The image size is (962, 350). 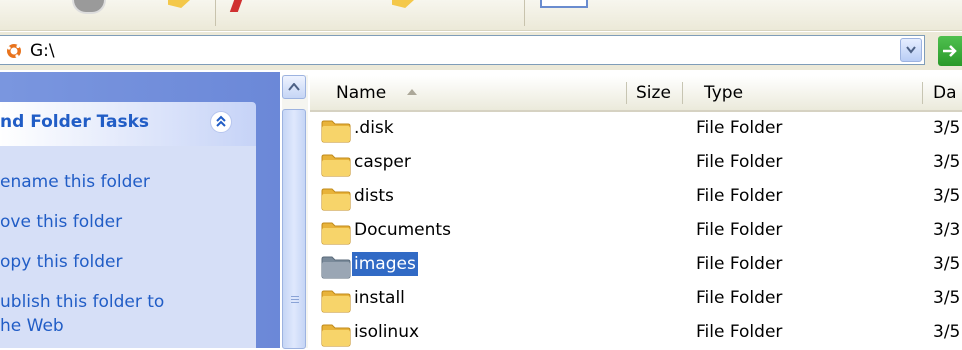 I want to click on file-name: dists, so click(x=374, y=196).